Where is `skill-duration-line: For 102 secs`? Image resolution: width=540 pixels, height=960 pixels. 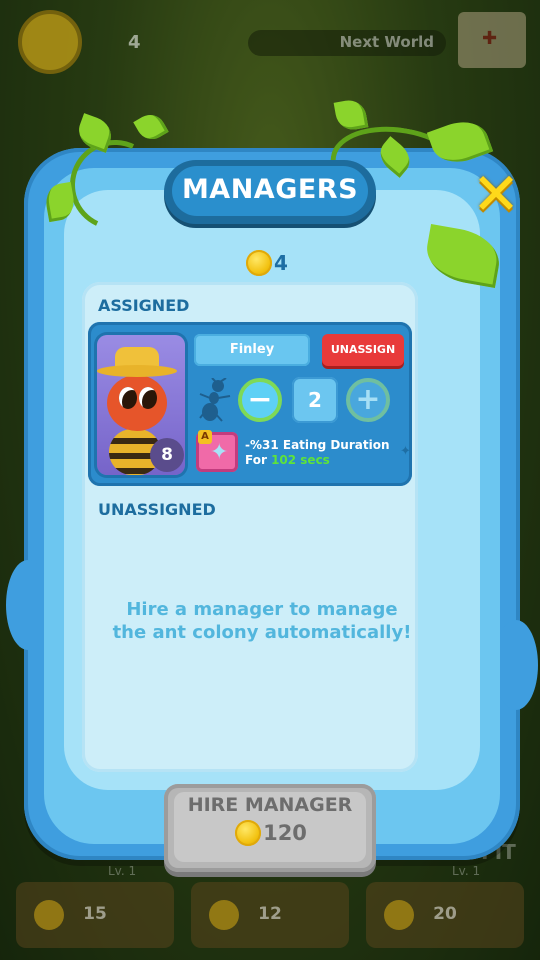 skill-duration-line: For 102 secs is located at coordinates (317, 460).